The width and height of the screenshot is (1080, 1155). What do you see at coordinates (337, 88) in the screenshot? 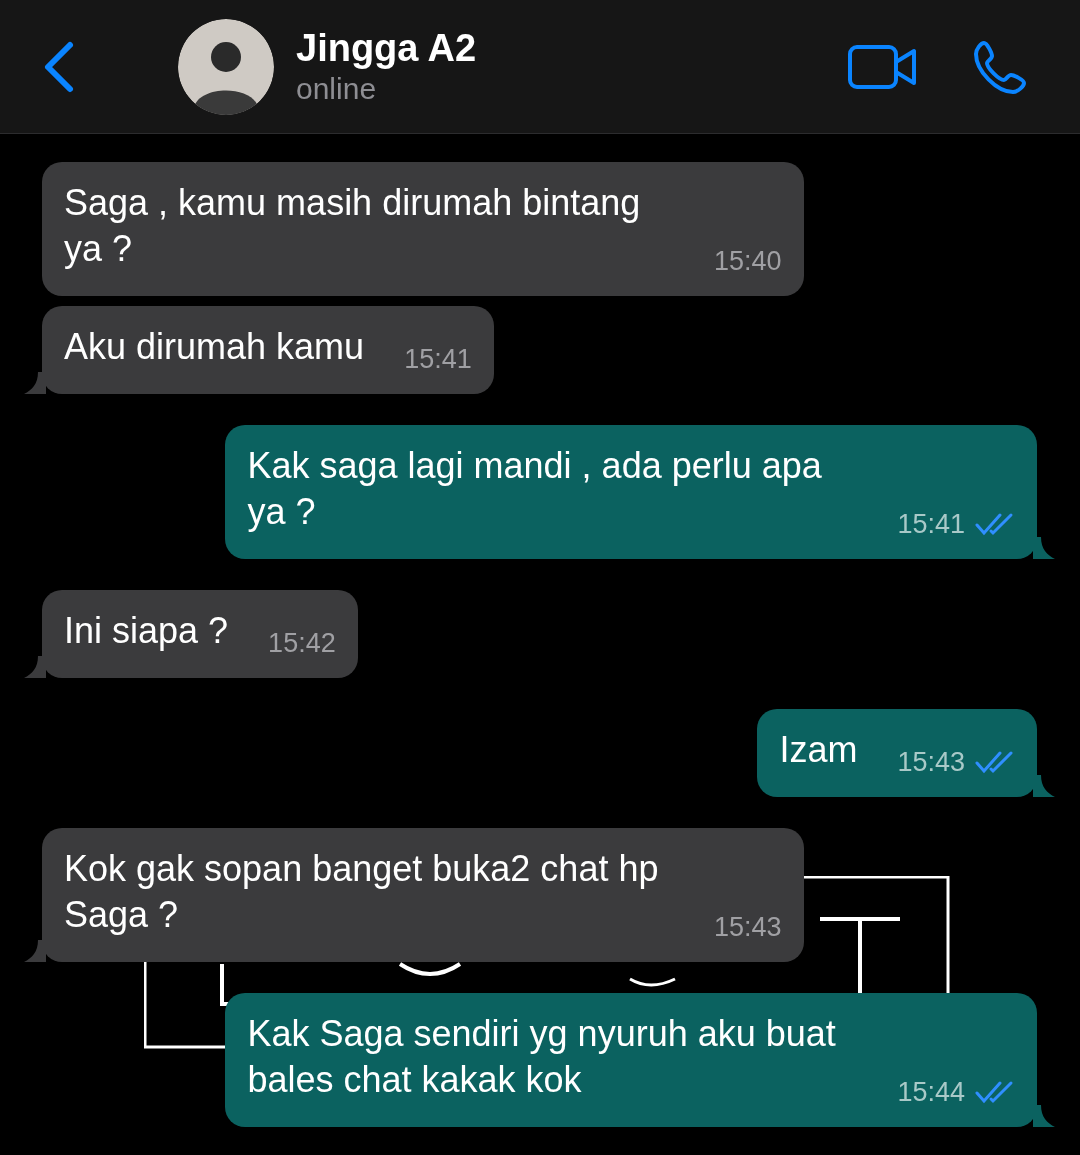
I see `contact-status: online` at bounding box center [337, 88].